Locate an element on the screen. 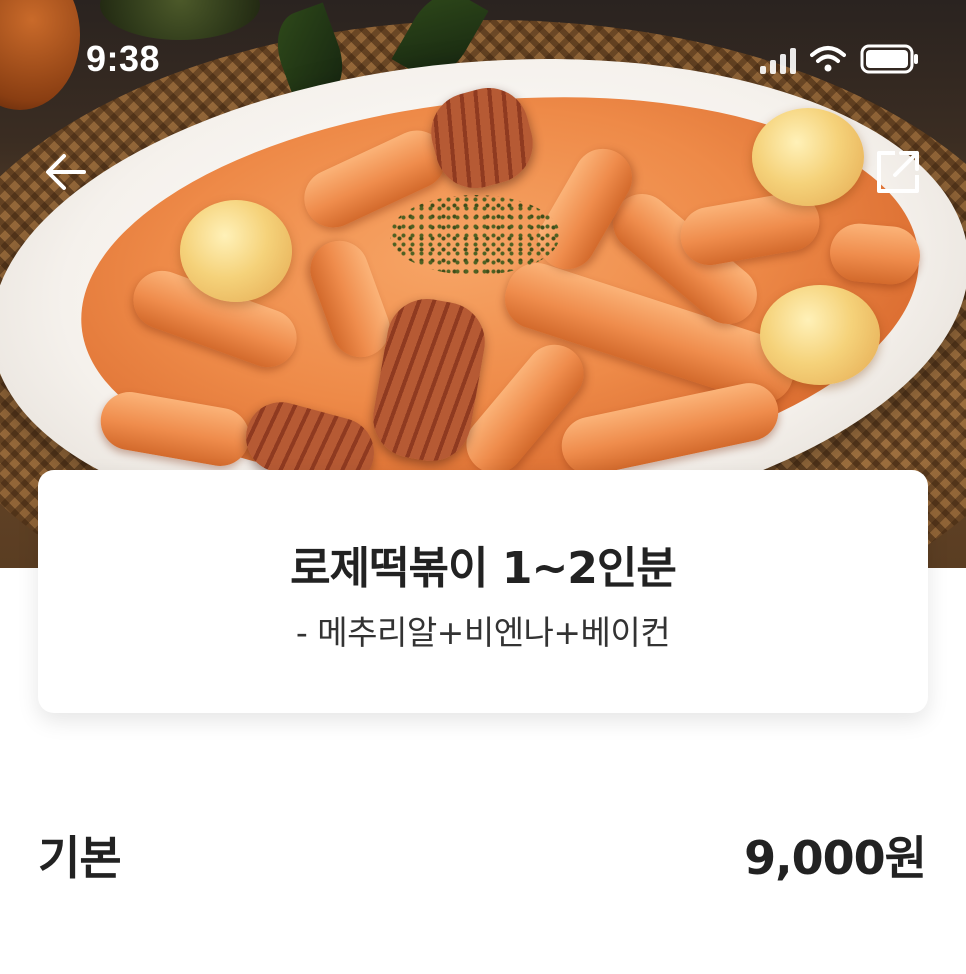 This screenshot has height=974, width=966. herb-bowl is located at coordinates (180, 20).